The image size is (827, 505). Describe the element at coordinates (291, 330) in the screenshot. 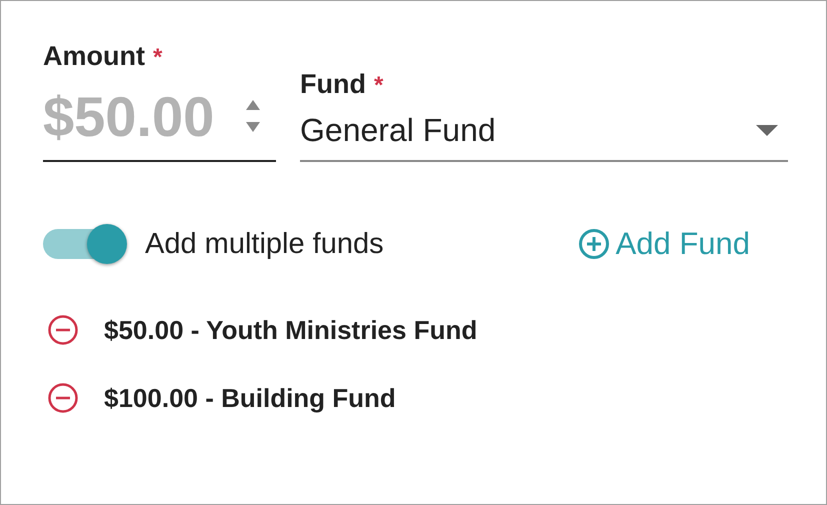

I see `fund-entry: $50.00 - Youth Ministries Fund` at that location.